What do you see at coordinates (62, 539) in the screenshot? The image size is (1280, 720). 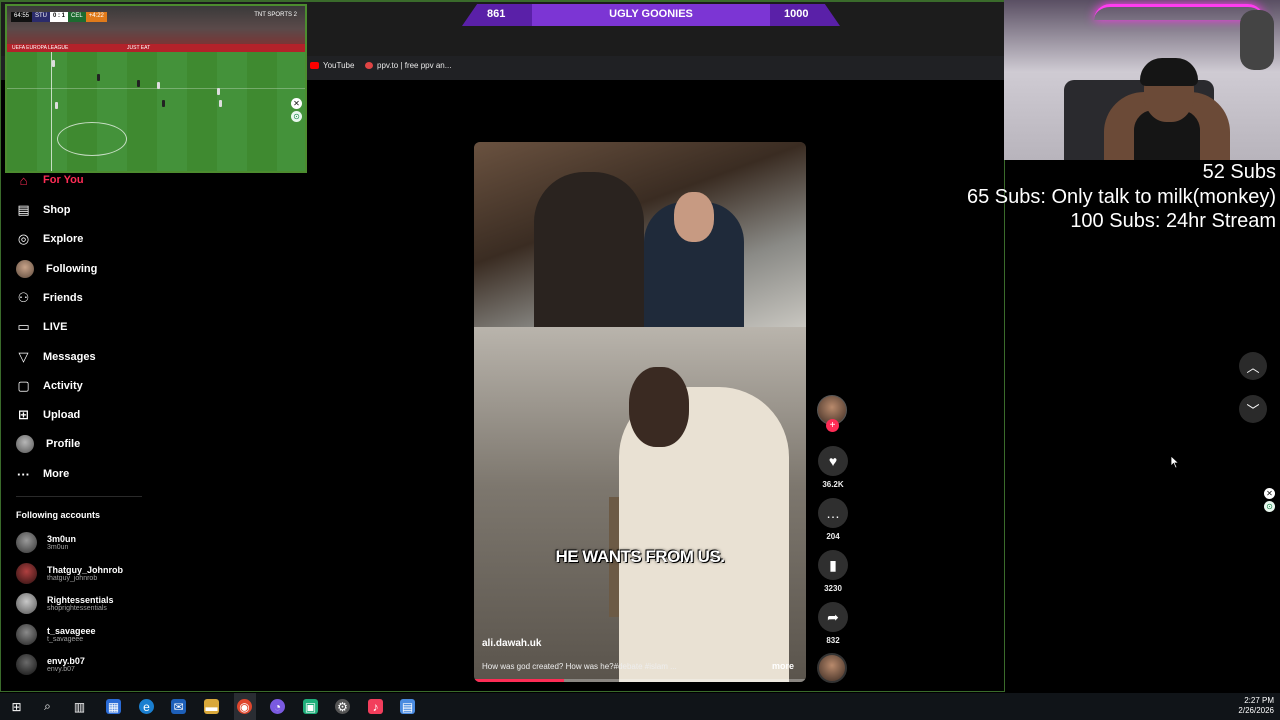 I see `account-name: 3m0un` at bounding box center [62, 539].